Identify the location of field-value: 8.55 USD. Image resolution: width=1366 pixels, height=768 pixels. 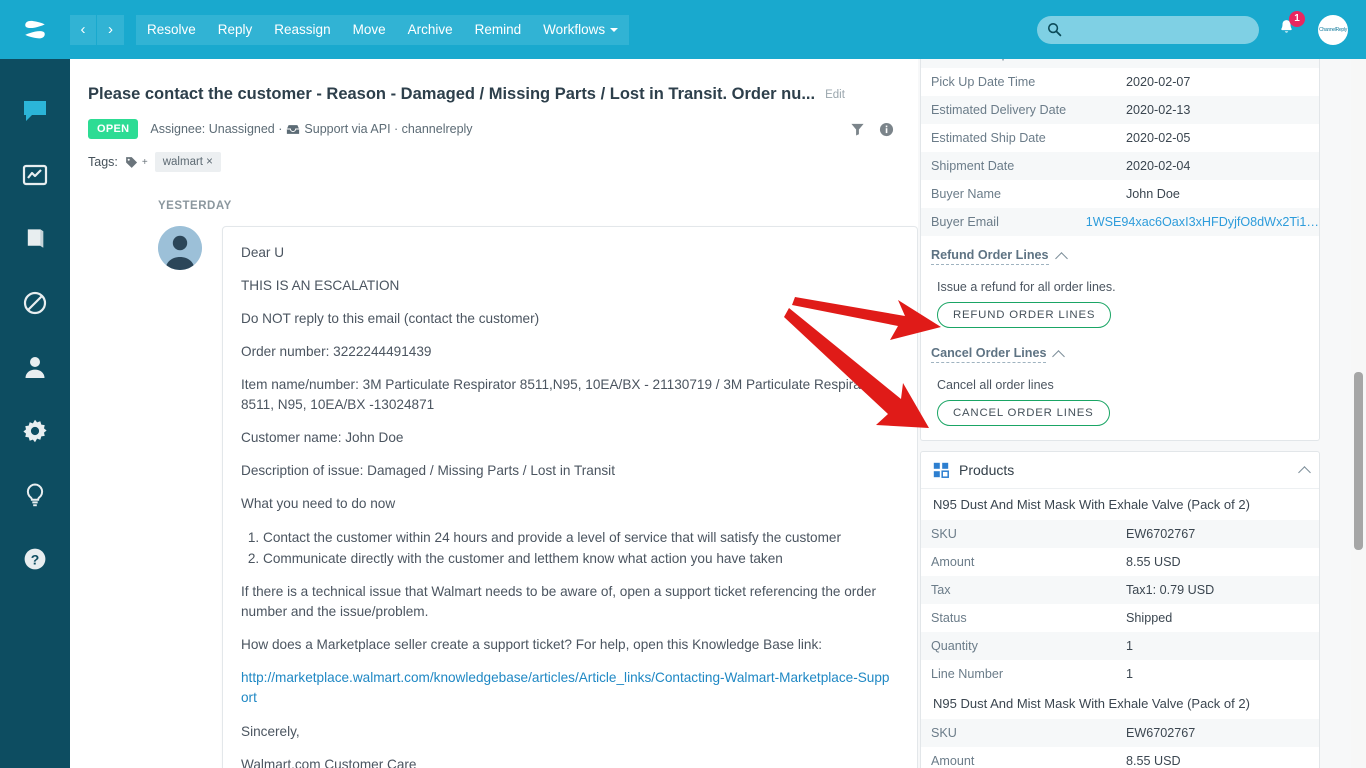
(1153, 761).